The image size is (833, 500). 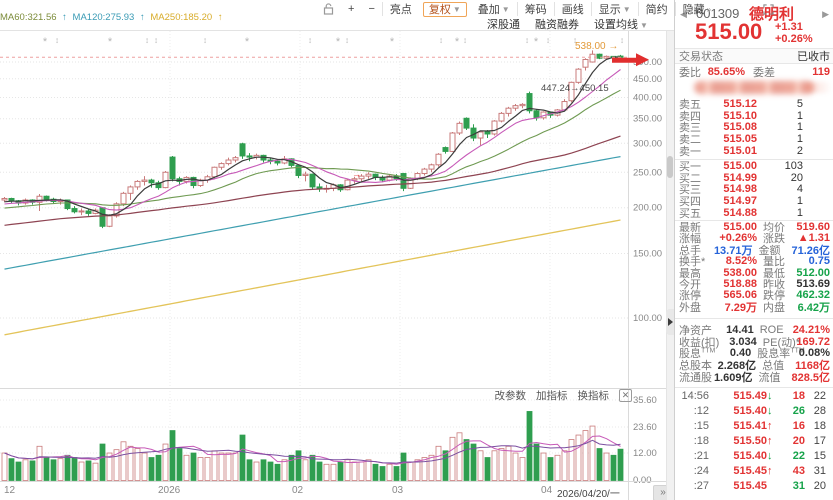 I want to click on margin-trading-link: 融资融券, so click(x=557, y=24).